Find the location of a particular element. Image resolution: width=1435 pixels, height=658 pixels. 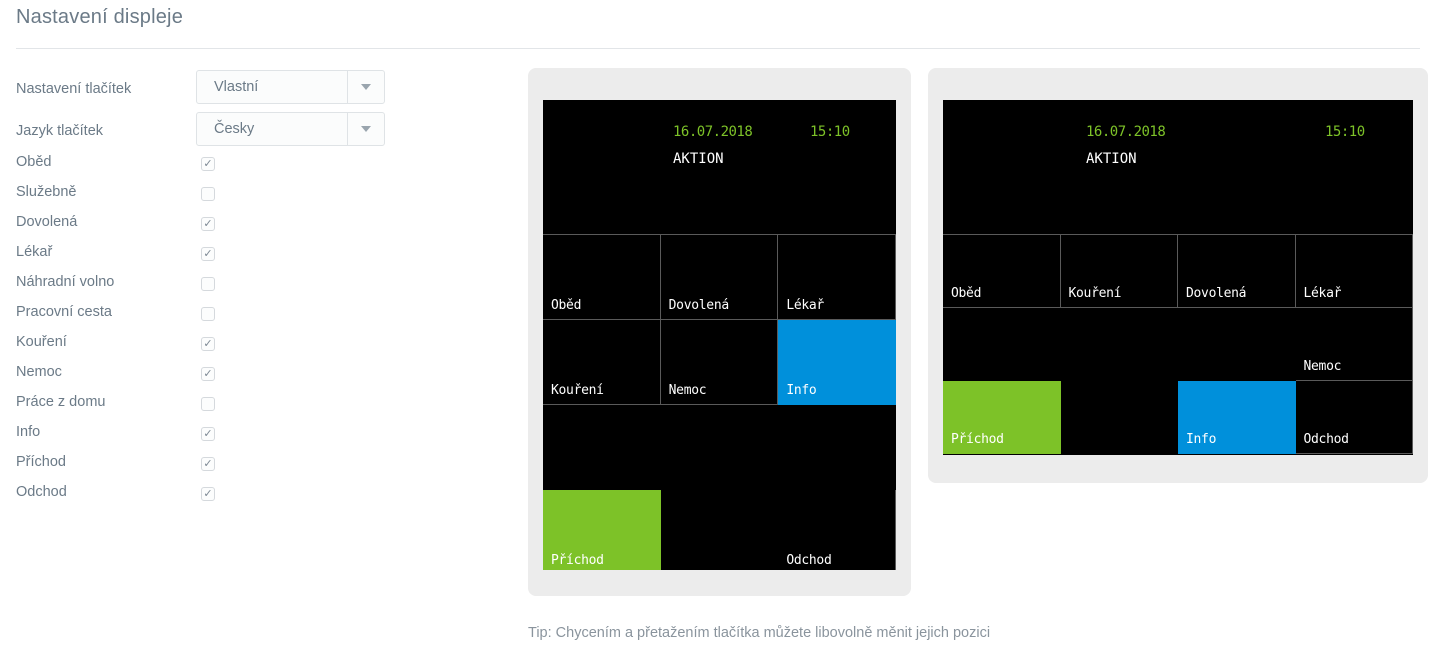

device-tile-label: Lékař is located at coordinates (805, 305).